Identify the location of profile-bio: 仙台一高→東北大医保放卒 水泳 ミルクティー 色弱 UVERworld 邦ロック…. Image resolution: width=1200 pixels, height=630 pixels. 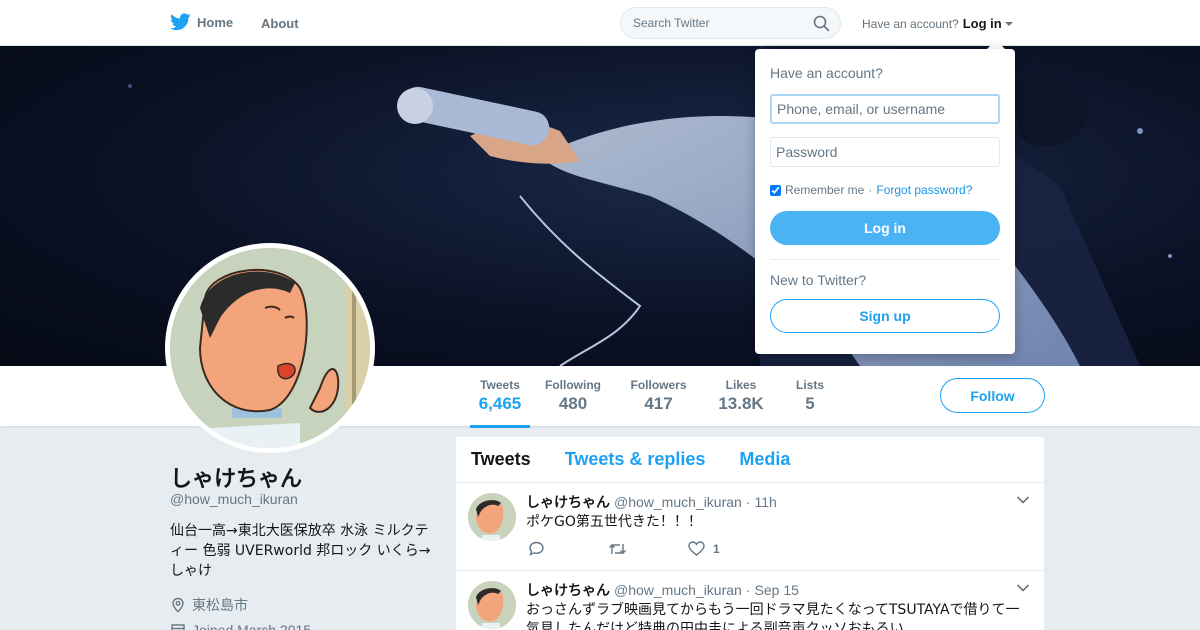
(300, 551).